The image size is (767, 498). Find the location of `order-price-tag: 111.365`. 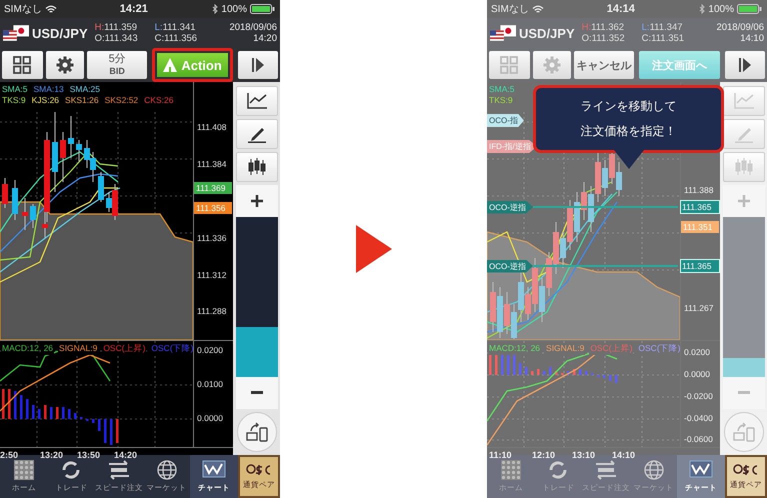

order-price-tag: 111.365 is located at coordinates (700, 207).